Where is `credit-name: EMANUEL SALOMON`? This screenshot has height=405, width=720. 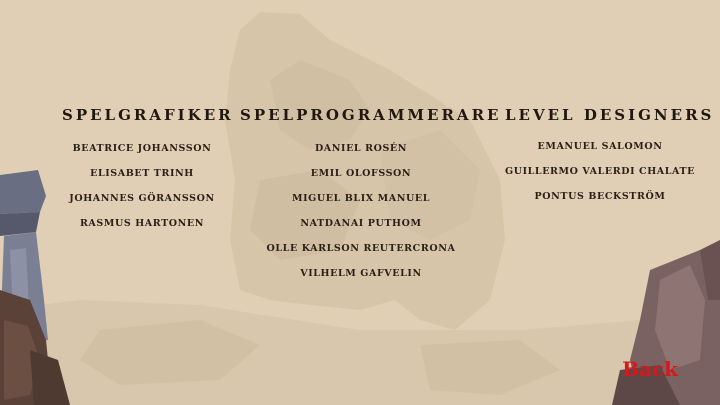 credit-name: EMANUEL SALOMON is located at coordinates (600, 146).